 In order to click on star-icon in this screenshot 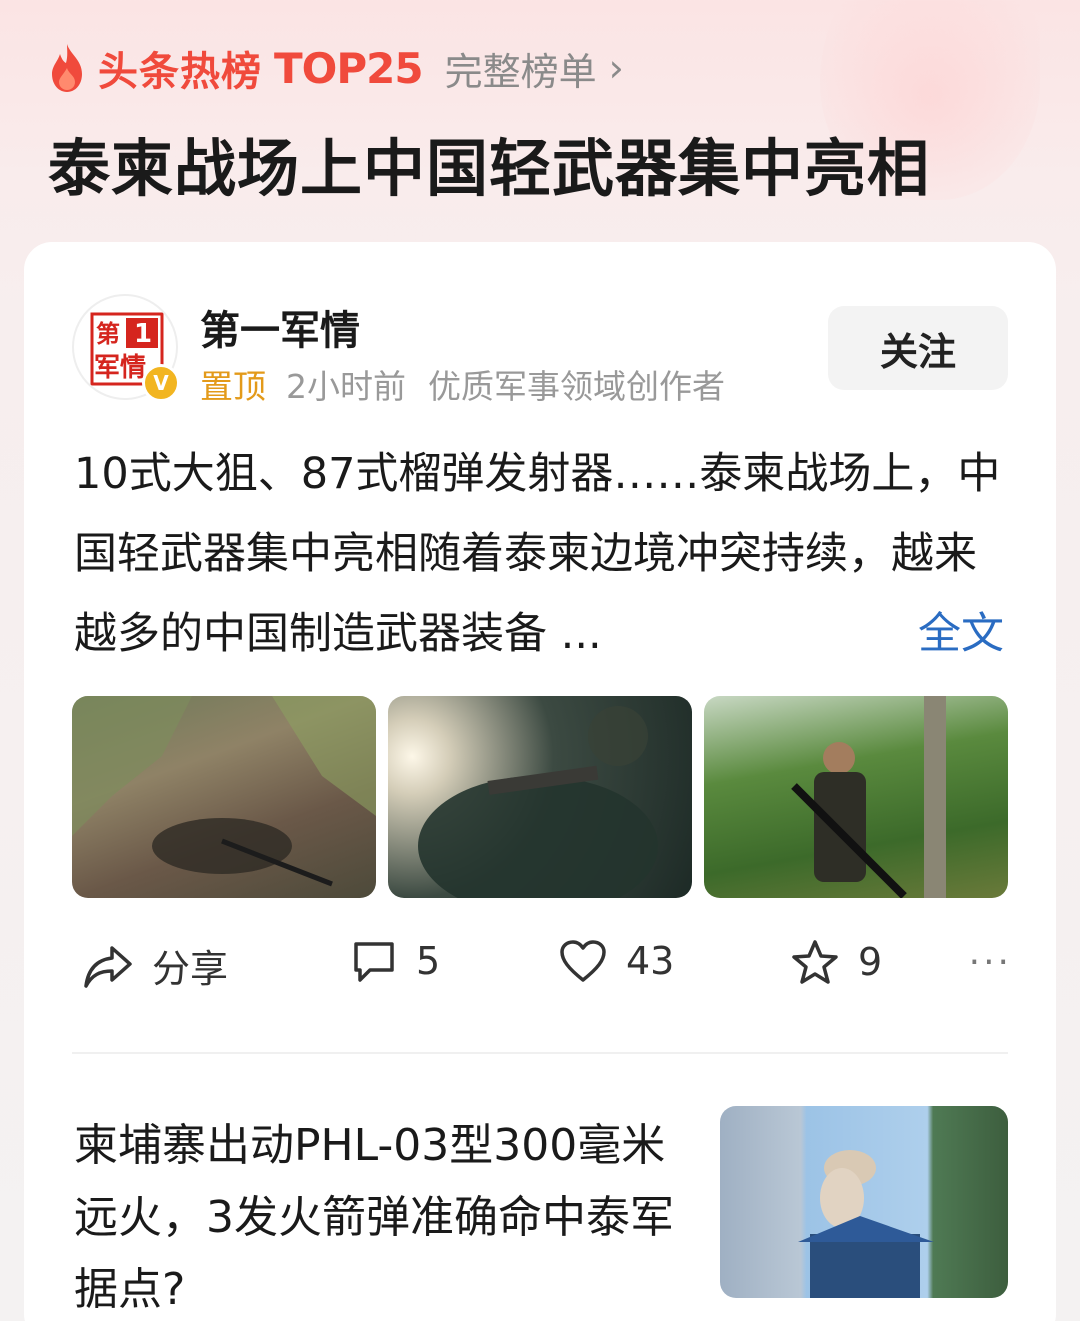, I will do `click(815, 962)`.